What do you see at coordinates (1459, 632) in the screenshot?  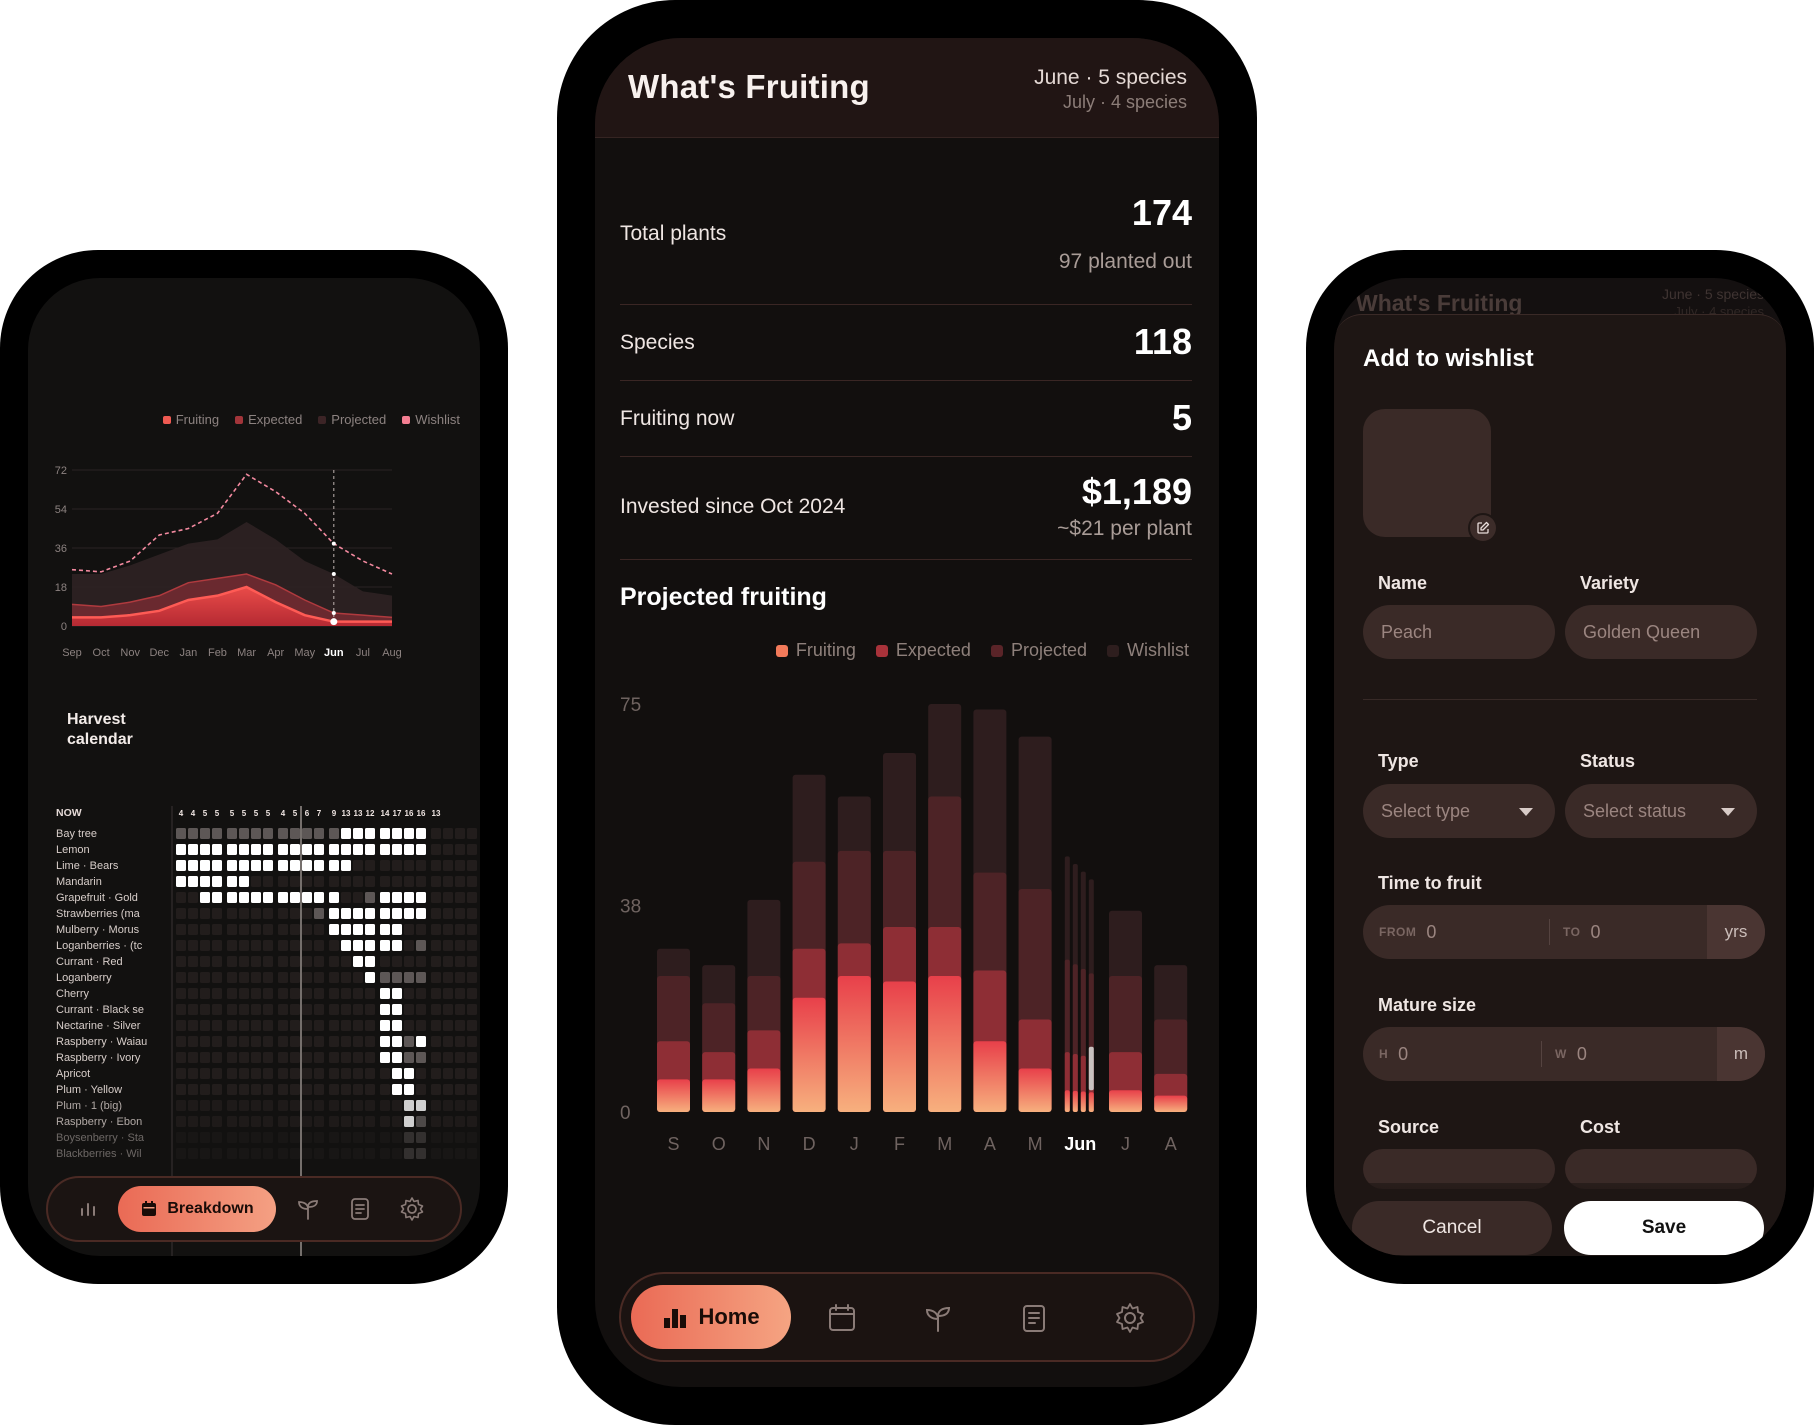 I see `name-input: Peach` at bounding box center [1459, 632].